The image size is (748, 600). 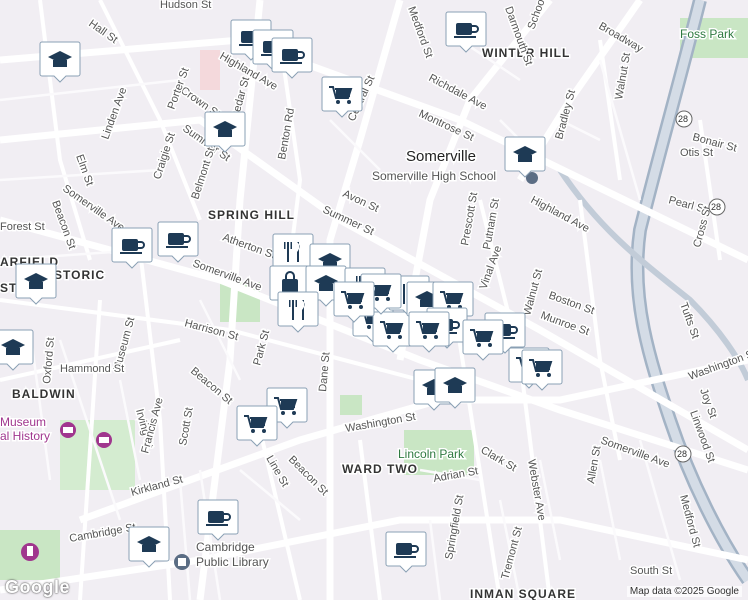 I want to click on google-logo: Google, so click(x=37, y=587).